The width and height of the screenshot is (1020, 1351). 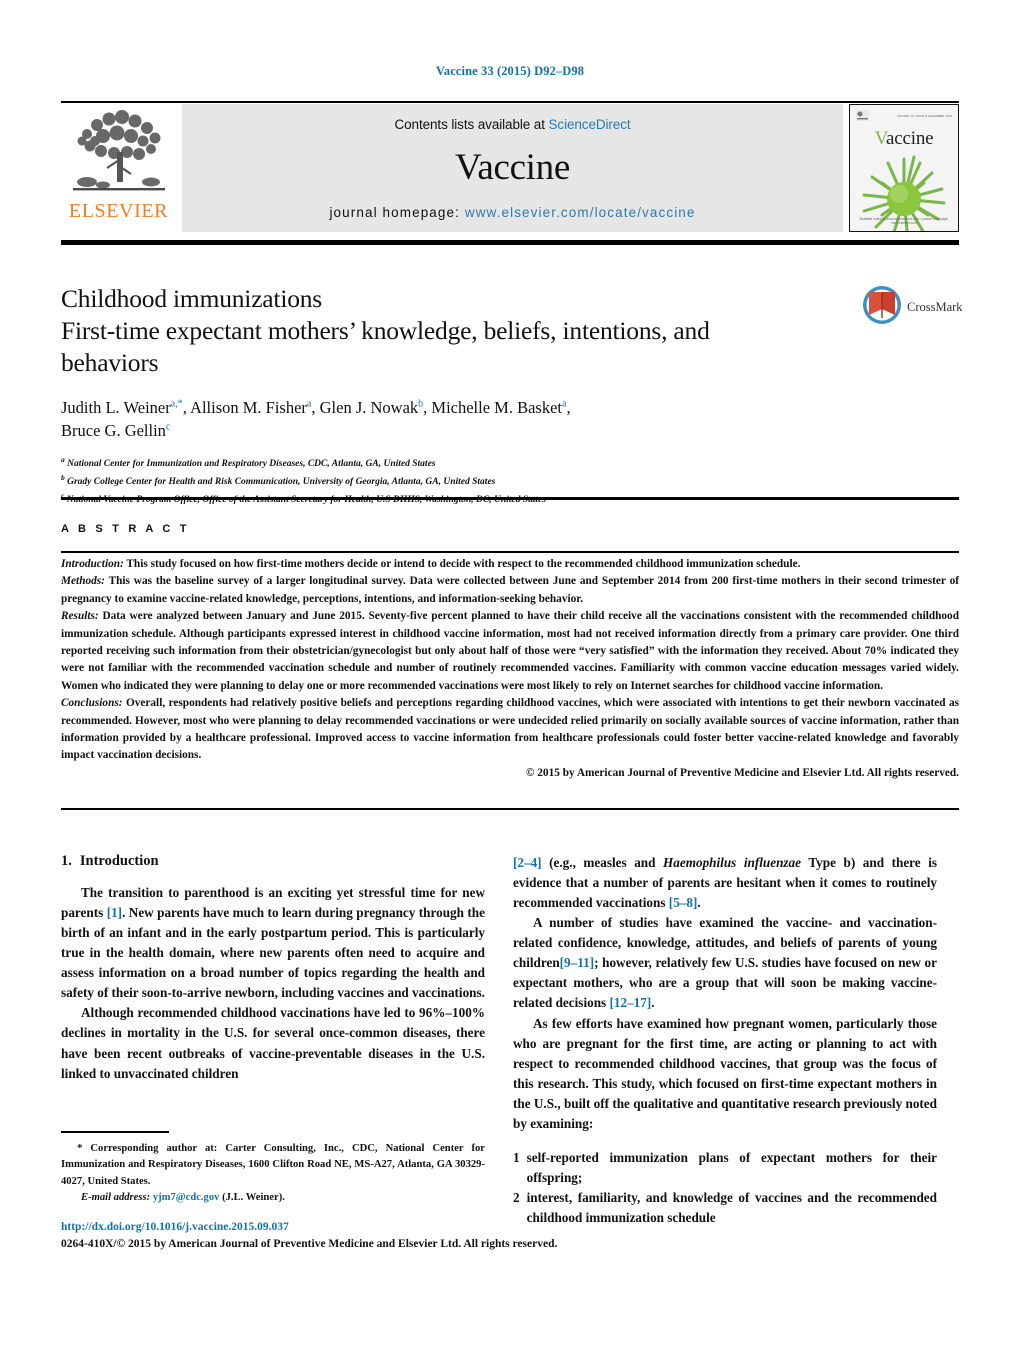 What do you see at coordinates (114, 912) in the screenshot?
I see `citation-ref: [1]` at bounding box center [114, 912].